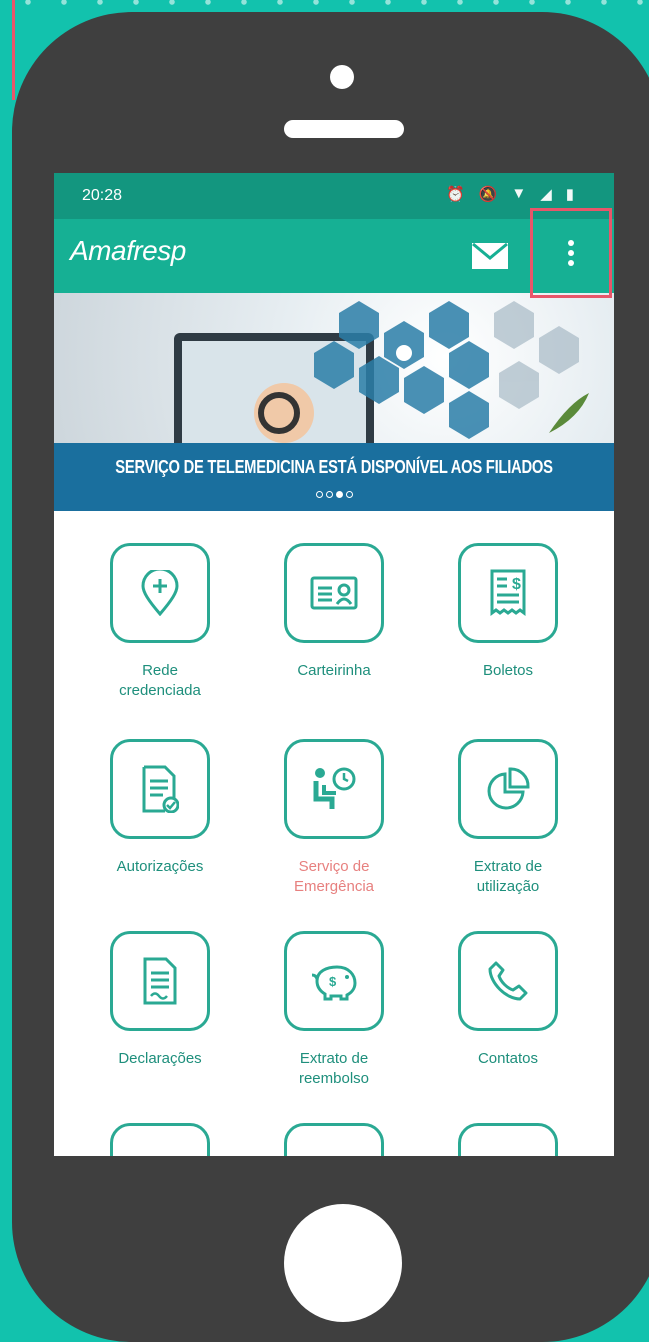 The width and height of the screenshot is (649, 1342). I want to click on mute-icon: 🔕, so click(488, 194).